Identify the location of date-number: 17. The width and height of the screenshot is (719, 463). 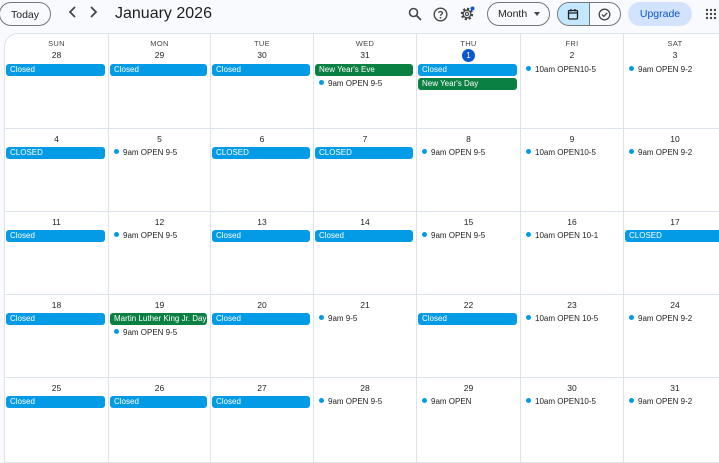
(671, 222).